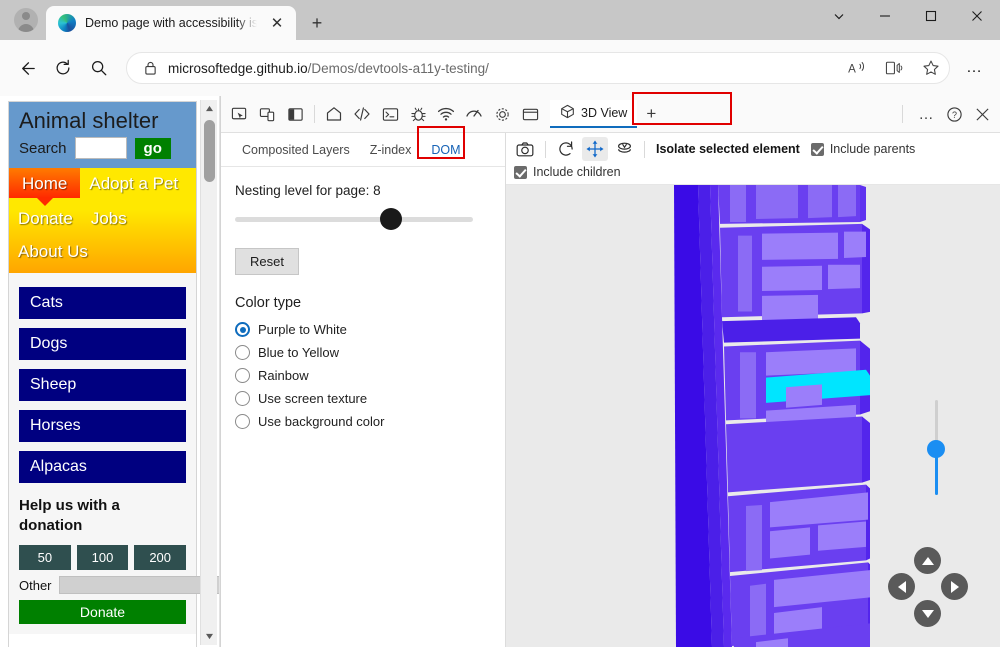  I want to click on amount-button-200: 200, so click(160, 558).